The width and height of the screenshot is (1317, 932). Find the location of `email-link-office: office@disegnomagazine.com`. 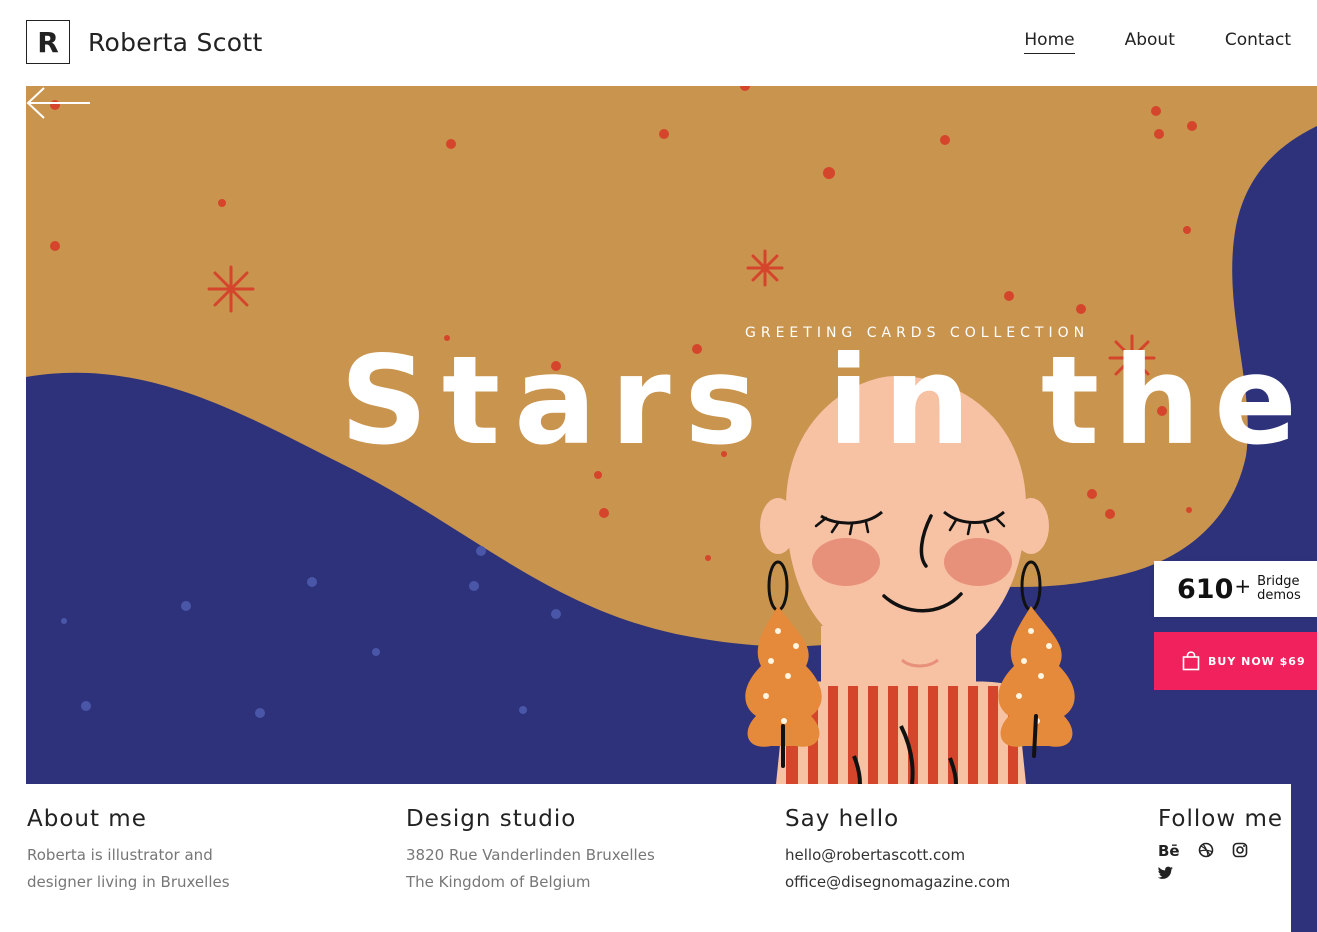

email-link-office: office@disegnomagazine.com is located at coordinates (897, 882).